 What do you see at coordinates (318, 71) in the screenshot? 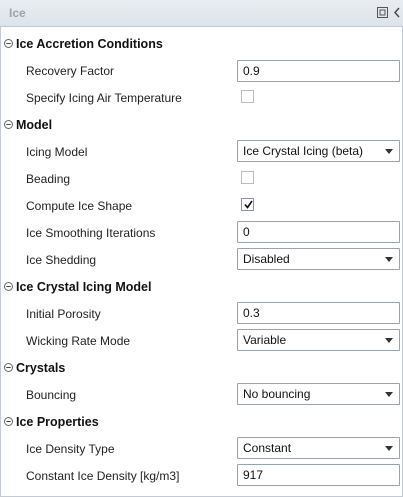
I see `recovery-factor-input: 0.9` at bounding box center [318, 71].